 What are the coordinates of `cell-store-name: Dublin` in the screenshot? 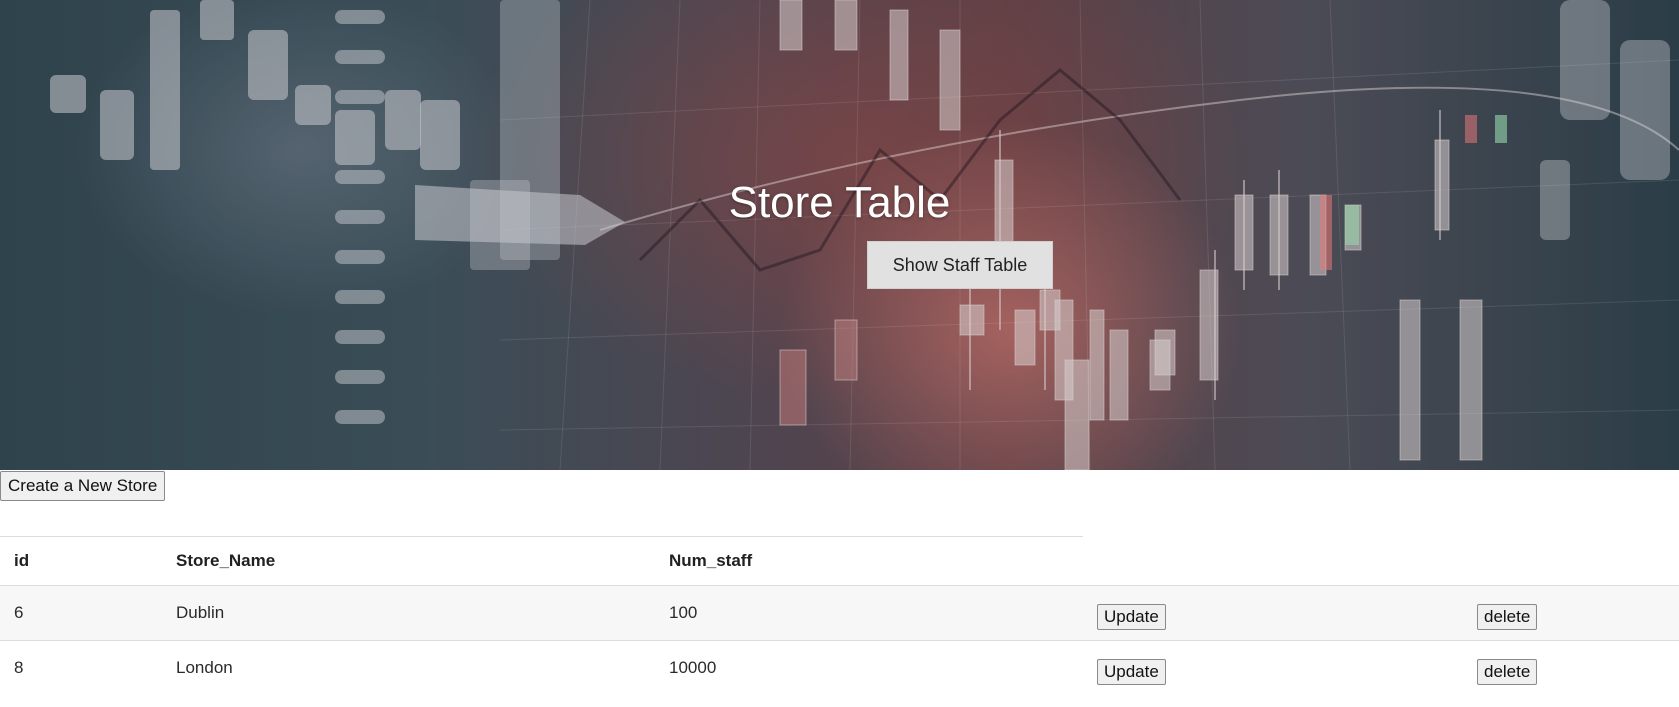 It's located at (200, 612).